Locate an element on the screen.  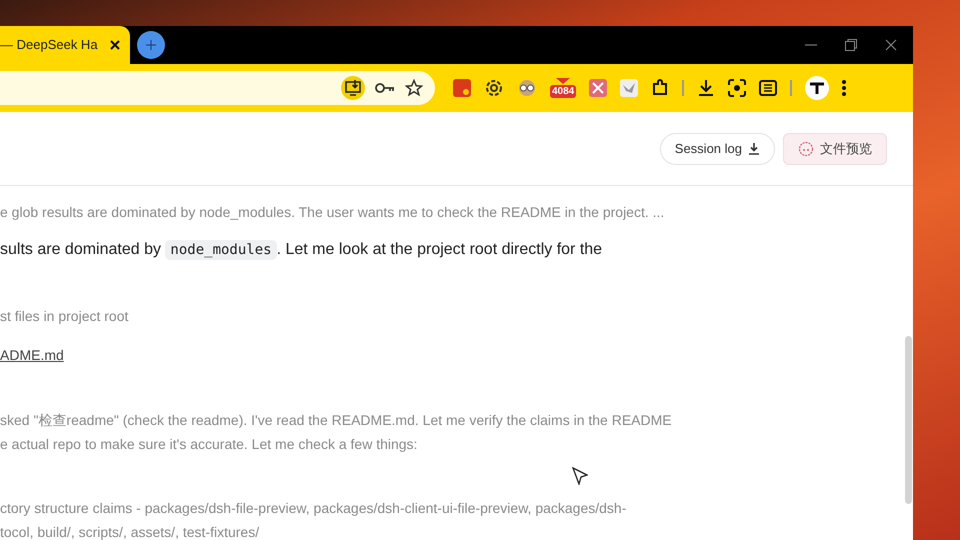
star-icon is located at coordinates (414, 88).